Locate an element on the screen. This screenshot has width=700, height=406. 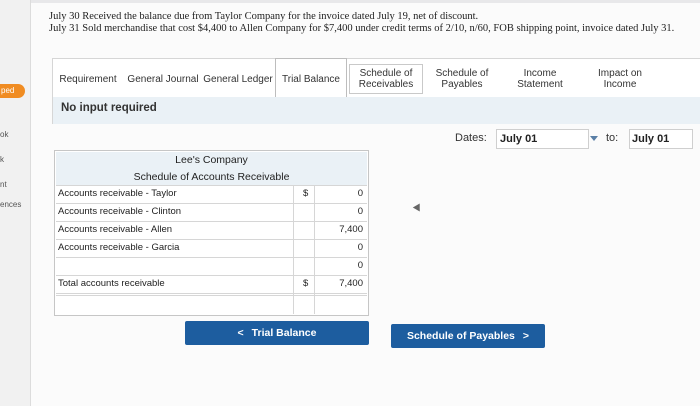
tab-requirement: Requirement is located at coordinates (88, 79).